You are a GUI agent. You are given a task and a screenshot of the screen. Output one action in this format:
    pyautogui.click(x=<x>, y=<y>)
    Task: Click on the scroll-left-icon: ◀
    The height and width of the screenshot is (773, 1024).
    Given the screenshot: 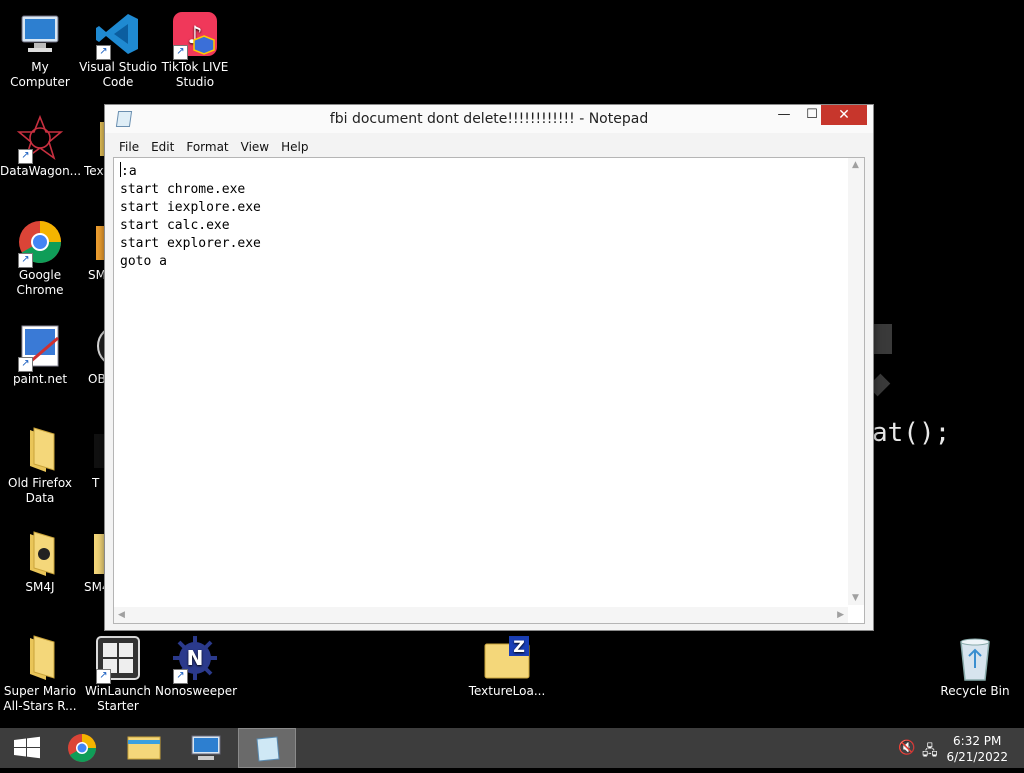 What is the action you would take?
    pyautogui.click(x=121, y=615)
    